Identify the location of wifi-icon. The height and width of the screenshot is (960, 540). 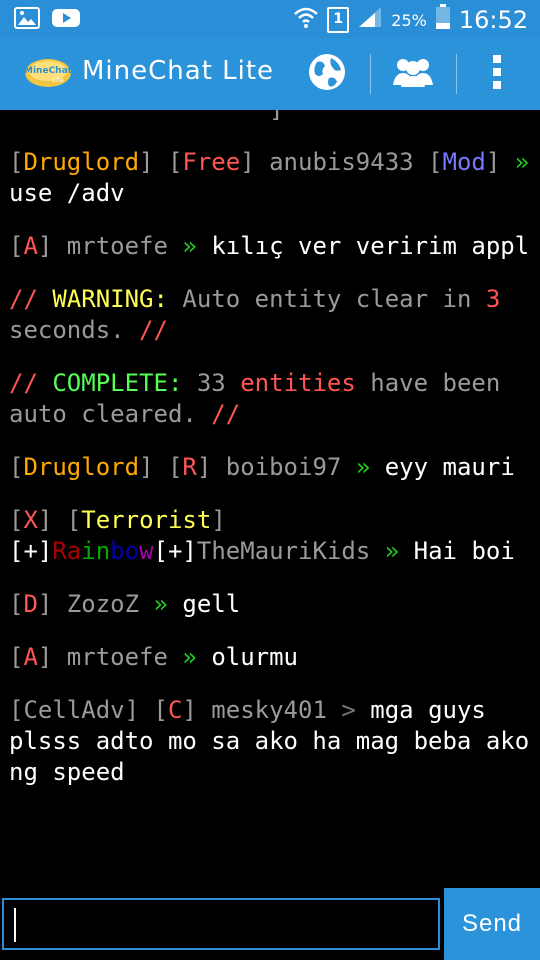
(306, 20).